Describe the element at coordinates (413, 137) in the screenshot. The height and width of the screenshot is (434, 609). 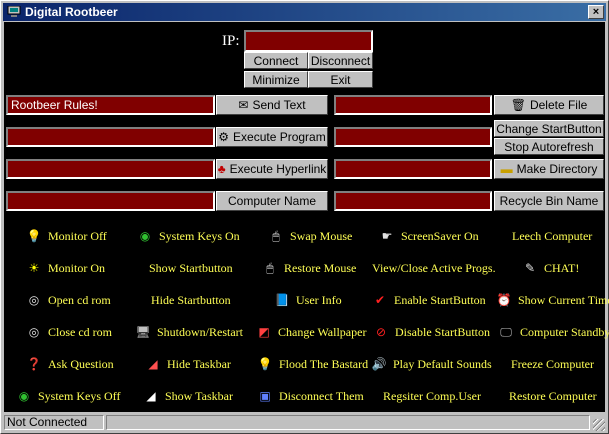
I see `startbutton-text-input` at that location.